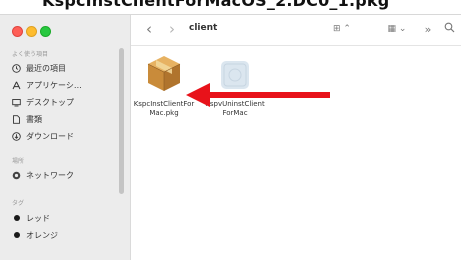 The width and height of the screenshot is (461, 260). What do you see at coordinates (16, 136) in the screenshot?
I see `download-icon` at bounding box center [16, 136].